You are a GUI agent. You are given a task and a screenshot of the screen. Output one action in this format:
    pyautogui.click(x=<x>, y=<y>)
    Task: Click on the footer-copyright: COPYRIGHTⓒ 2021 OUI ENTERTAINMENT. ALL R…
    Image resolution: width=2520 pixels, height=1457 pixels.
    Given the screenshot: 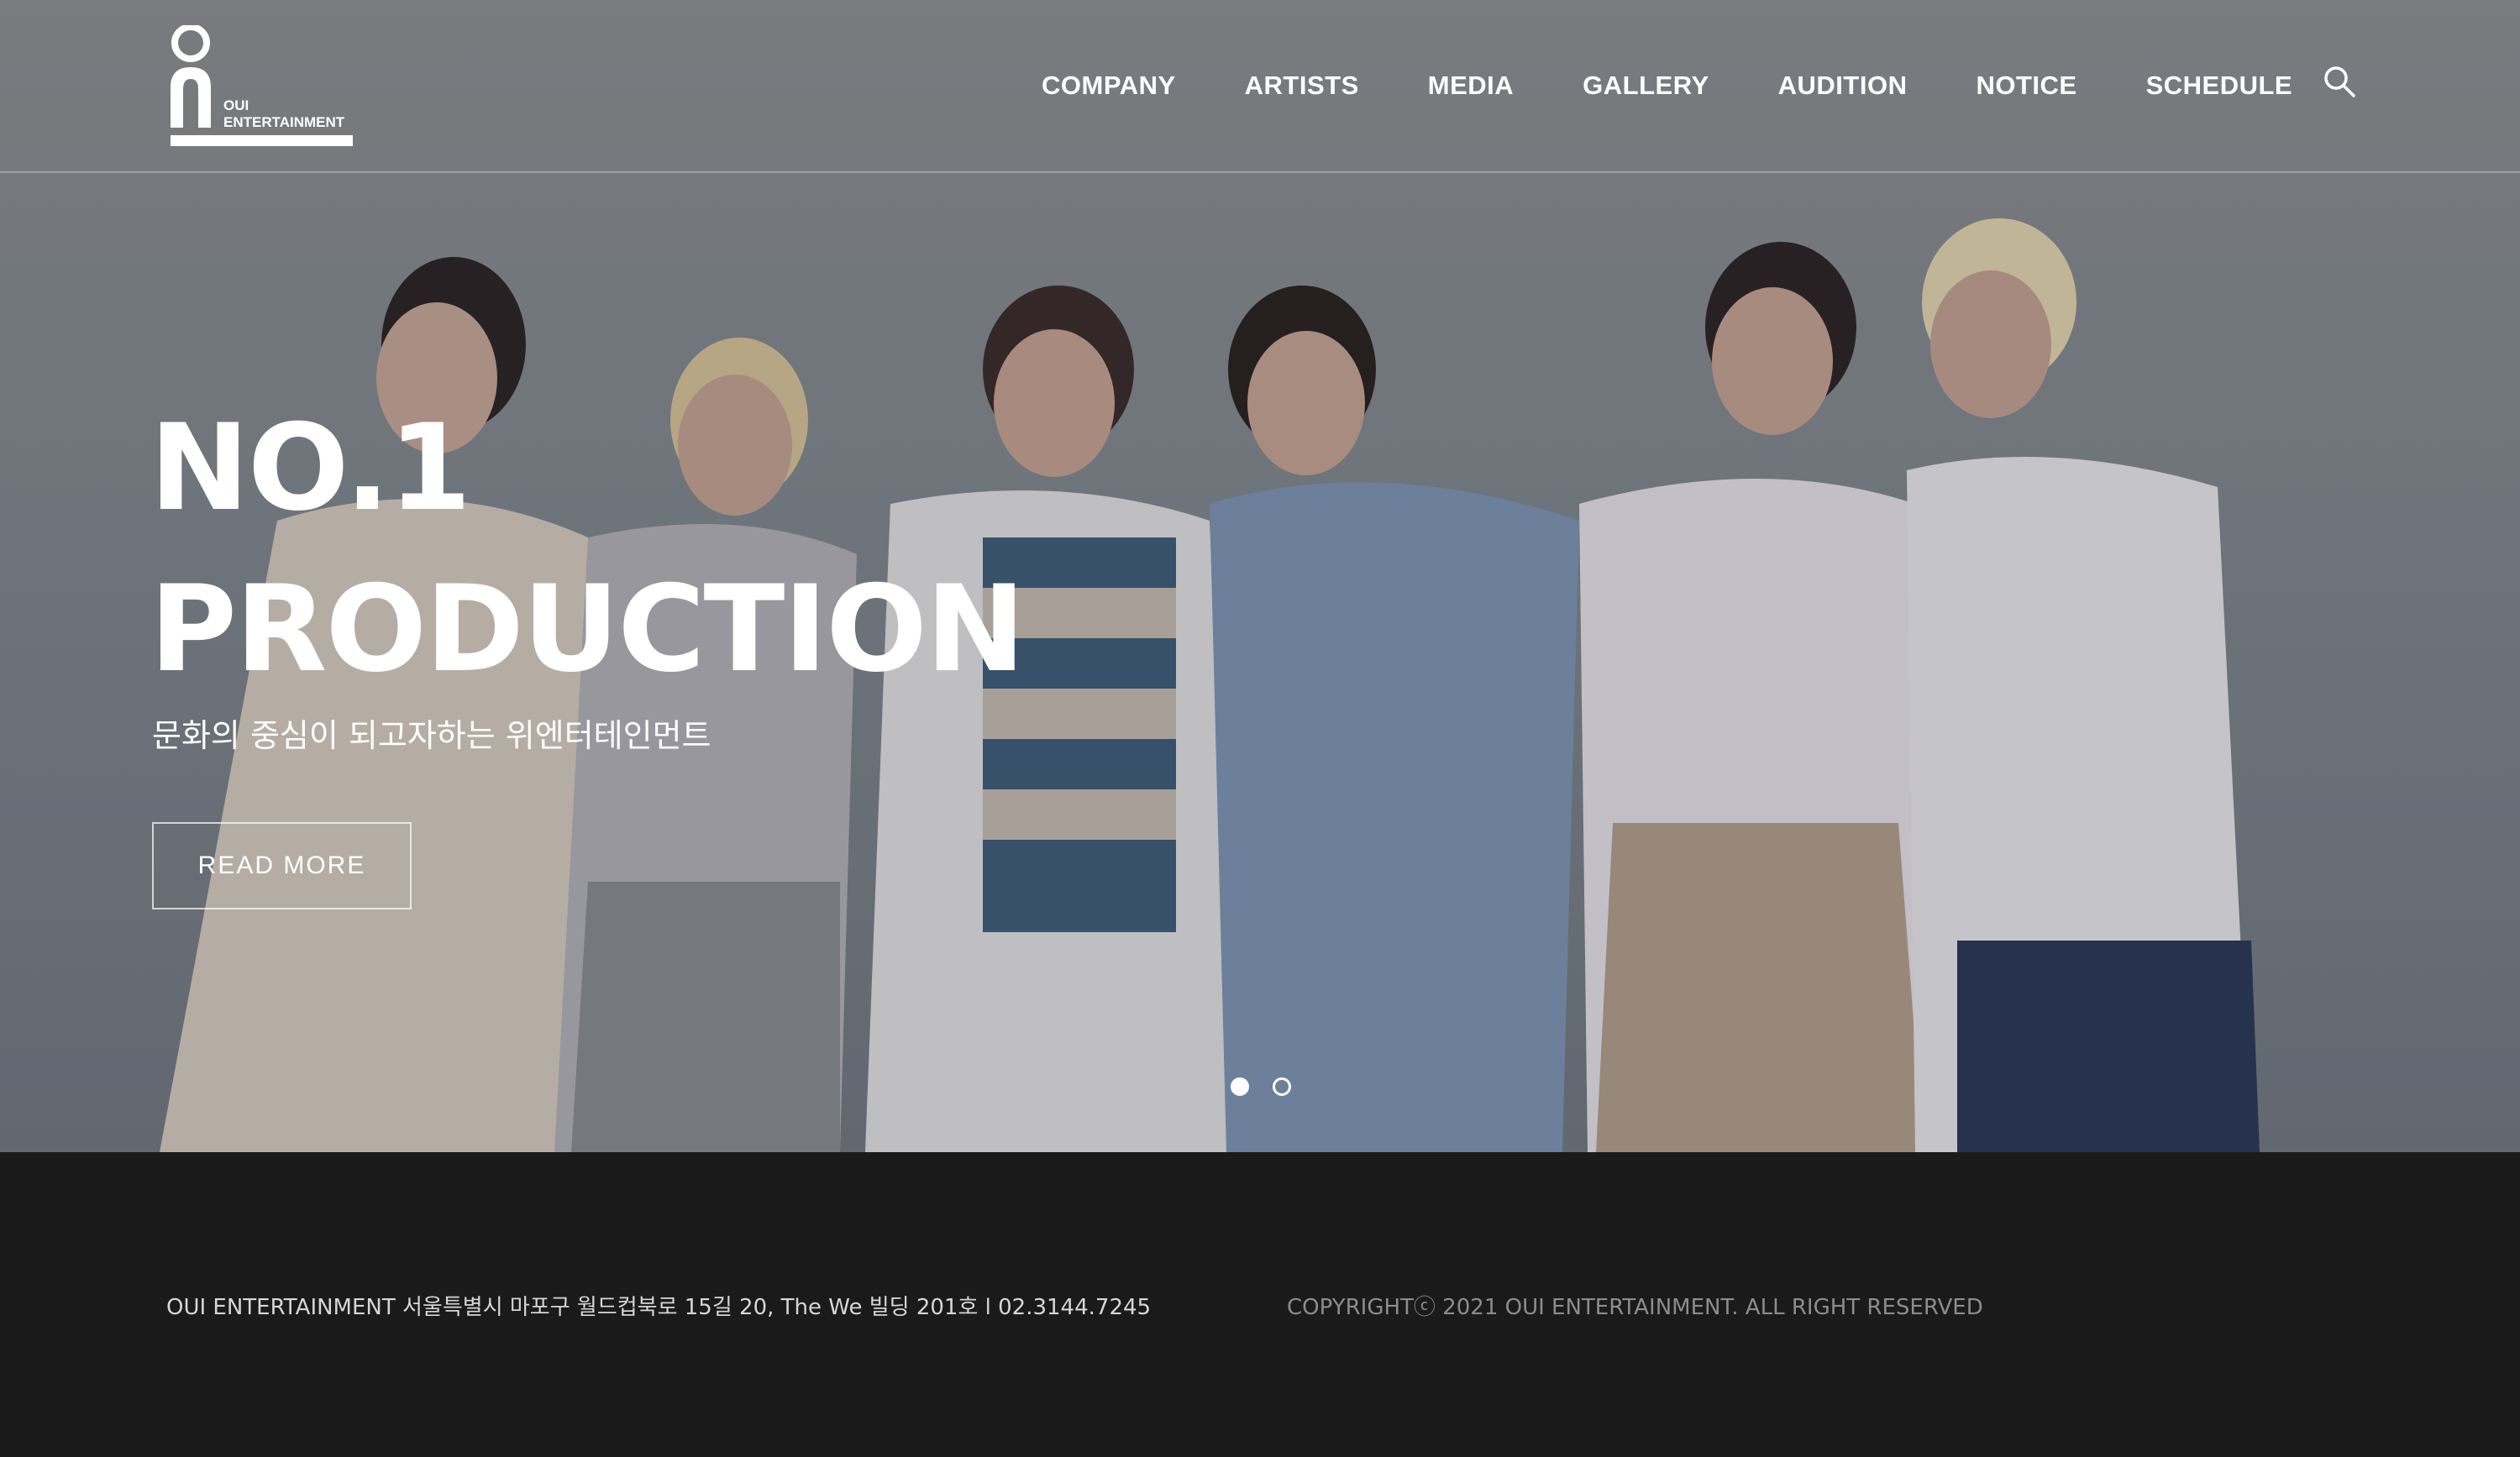 What is the action you would take?
    pyautogui.click(x=1635, y=1307)
    